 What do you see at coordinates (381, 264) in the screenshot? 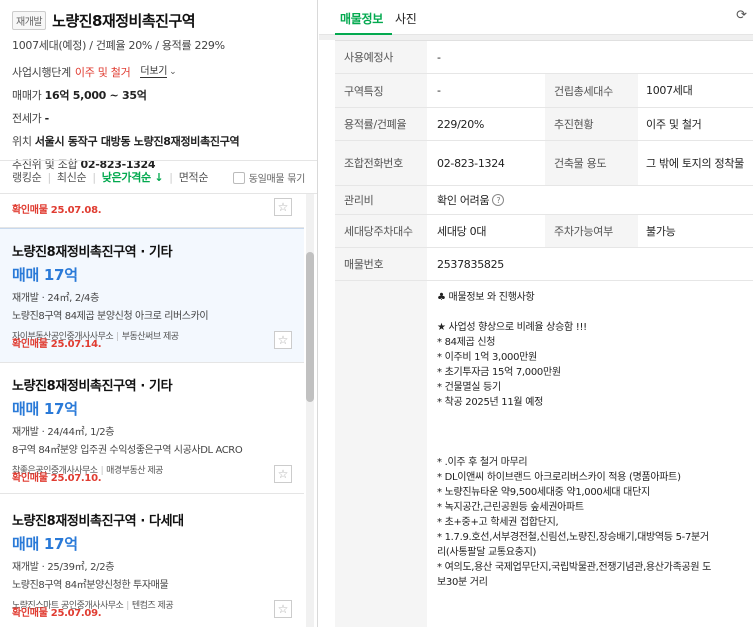
I see `detail-label: 매물번호` at bounding box center [381, 264].